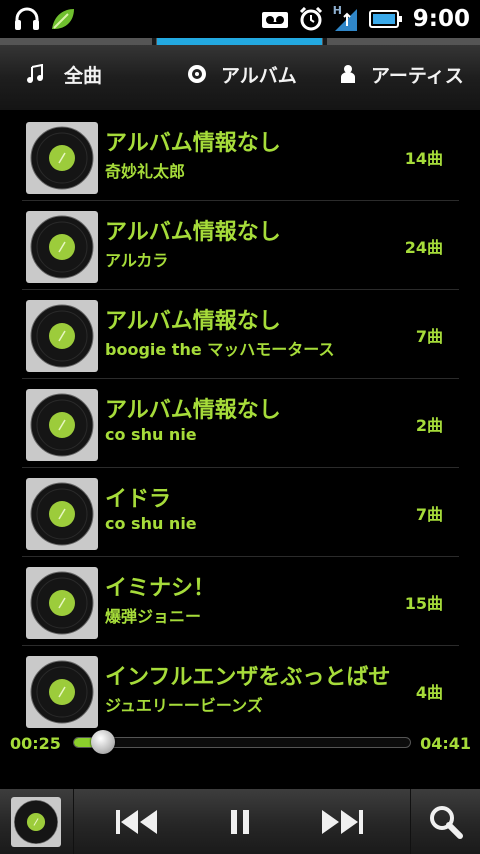  I want to click on list-item: アルバム情報なし co shu nie 2曲, so click(240, 423).